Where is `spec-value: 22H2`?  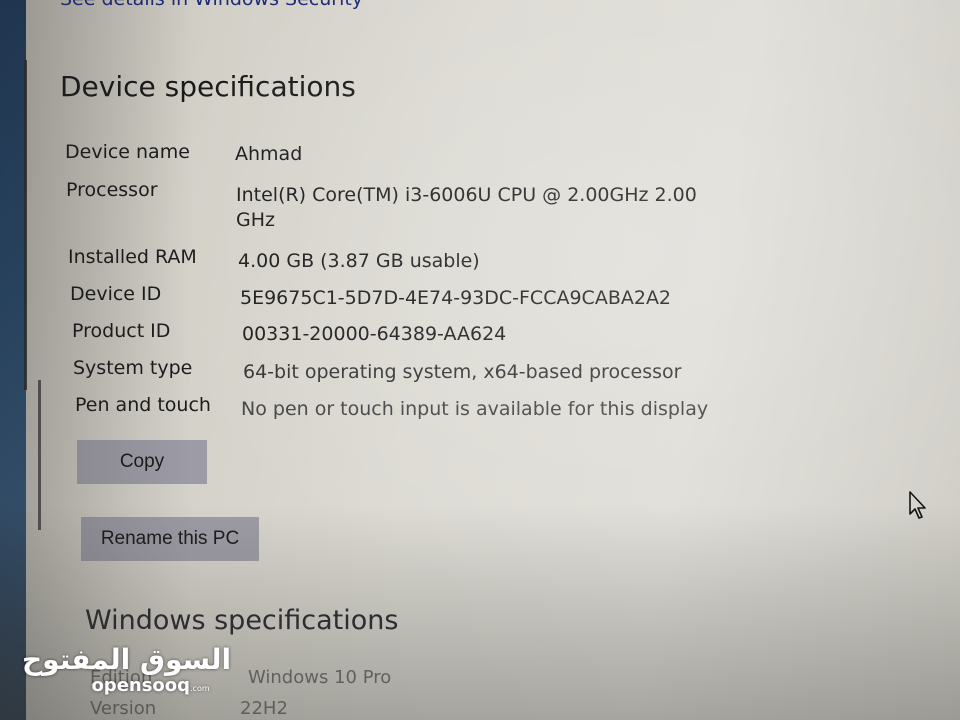
spec-value: 22H2 is located at coordinates (264, 708).